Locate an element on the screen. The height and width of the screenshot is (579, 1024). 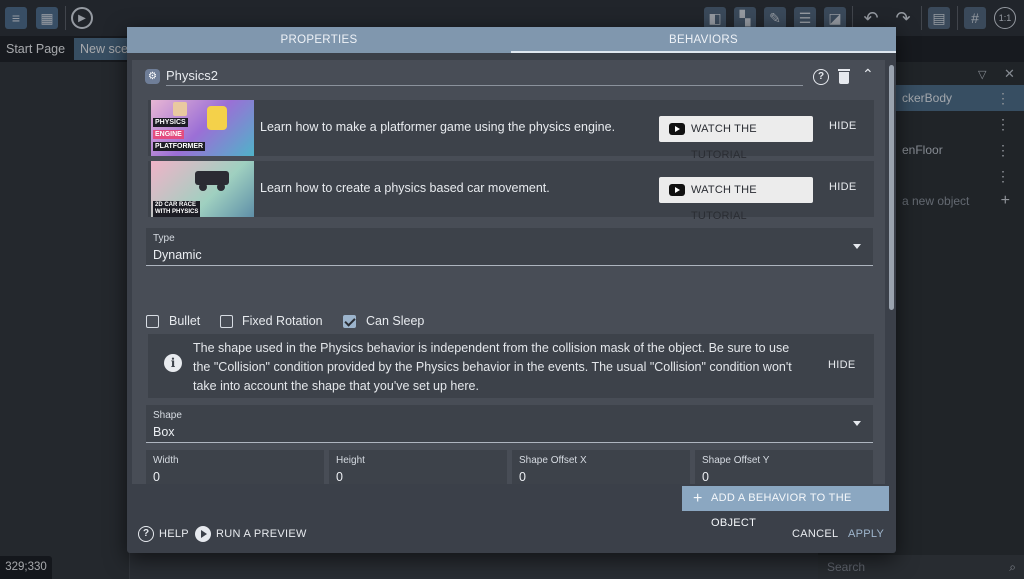
dialog-tab-bar: PROPERTIES BEHAVIORS is located at coordinates (511, 40).